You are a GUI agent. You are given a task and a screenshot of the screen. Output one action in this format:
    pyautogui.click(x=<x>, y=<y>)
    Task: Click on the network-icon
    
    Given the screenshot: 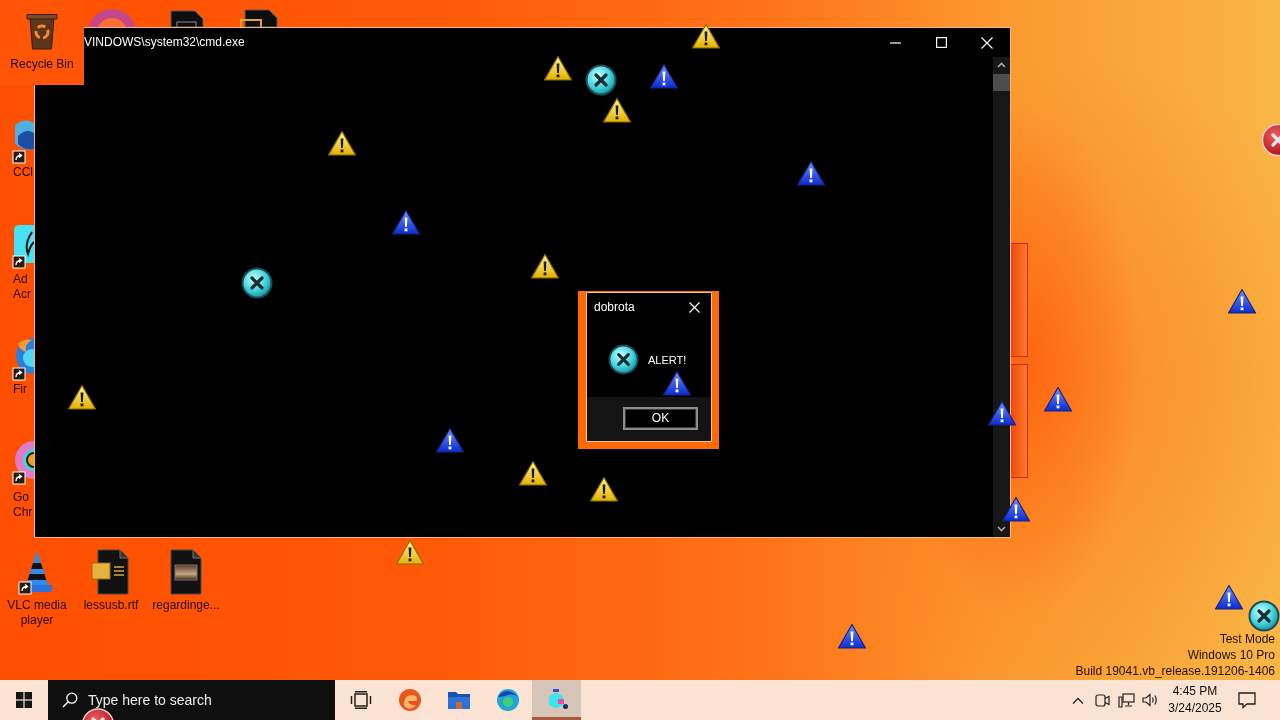 What is the action you would take?
    pyautogui.click(x=1126, y=700)
    